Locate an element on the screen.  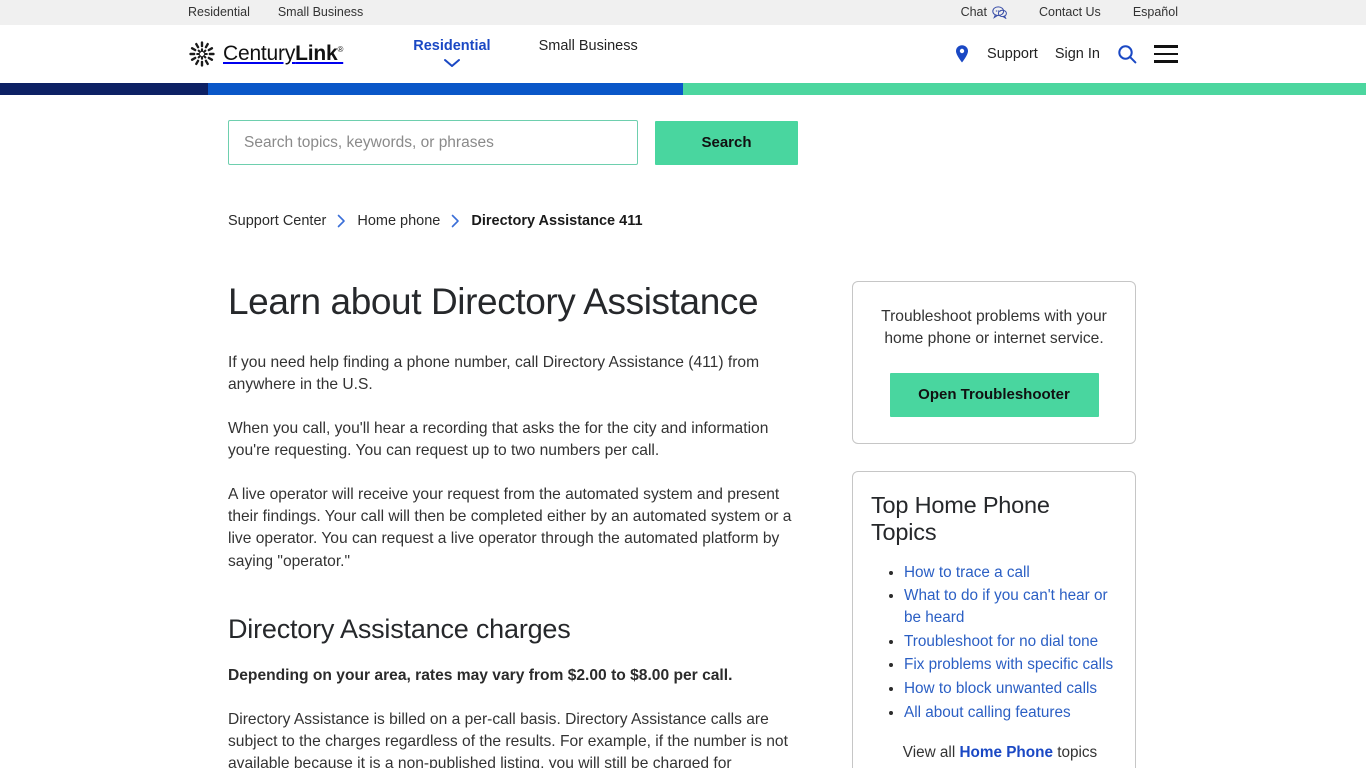
breadcrumb-item-home-phone: Home phone is located at coordinates (398, 221).